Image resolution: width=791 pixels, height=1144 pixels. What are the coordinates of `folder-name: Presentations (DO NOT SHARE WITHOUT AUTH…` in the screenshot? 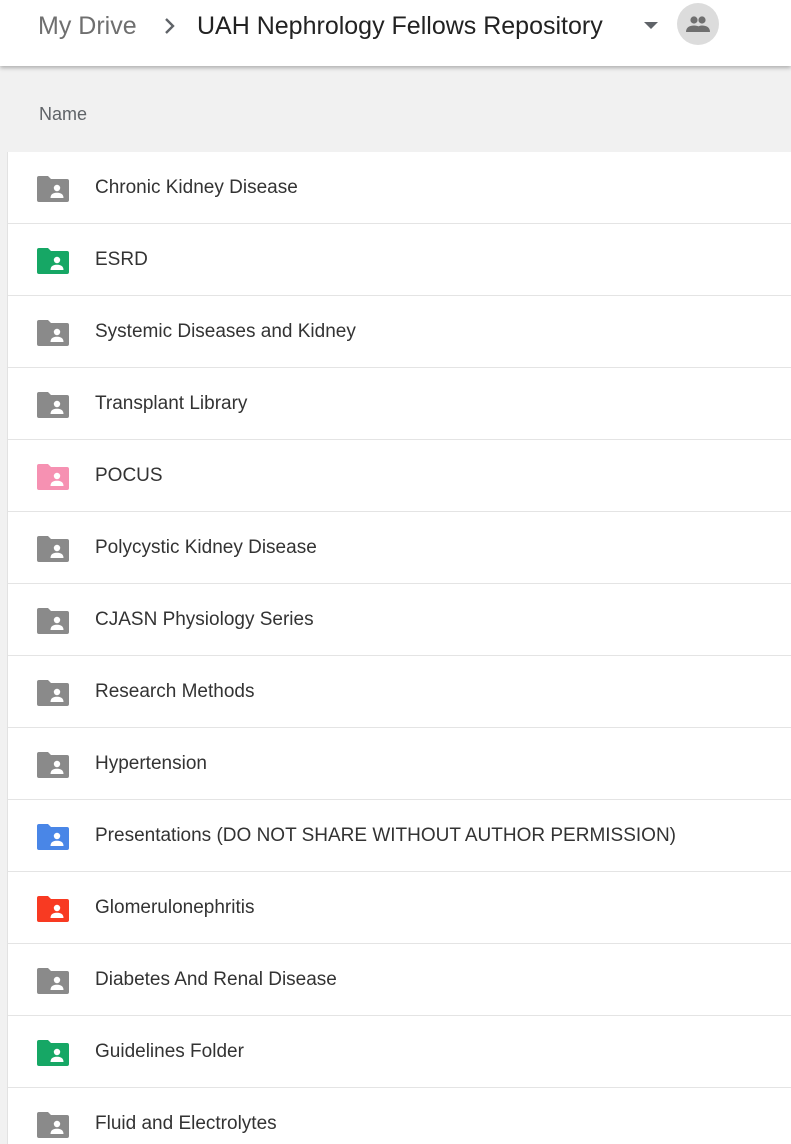 It's located at (386, 835).